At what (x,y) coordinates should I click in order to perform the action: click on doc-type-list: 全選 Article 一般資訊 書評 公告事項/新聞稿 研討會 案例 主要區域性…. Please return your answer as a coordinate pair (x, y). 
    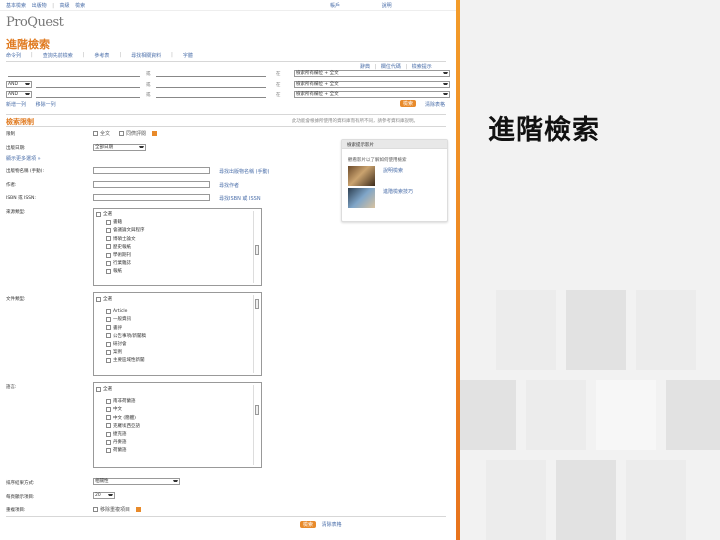
    Looking at the image, I should click on (177, 334).